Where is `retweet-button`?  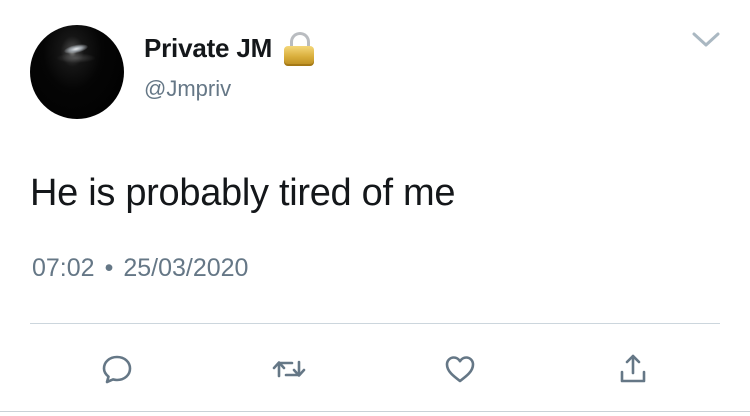
retweet-button is located at coordinates (289, 369).